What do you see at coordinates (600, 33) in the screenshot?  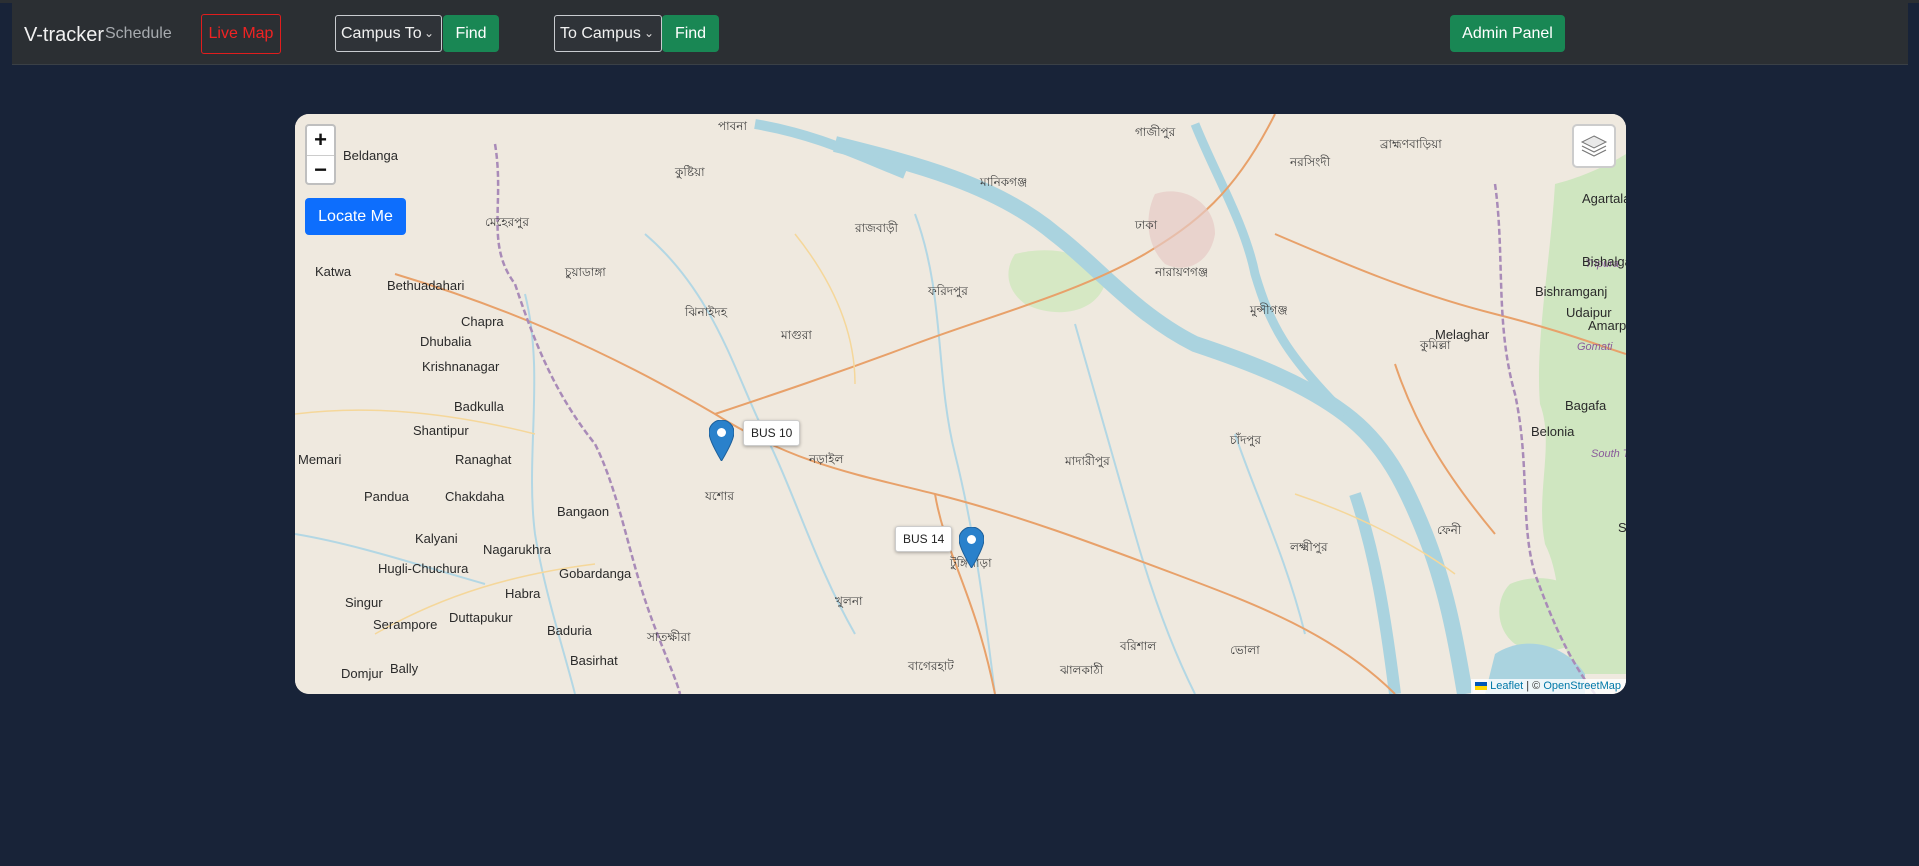 I see `to-campus-select-value: To Campus` at bounding box center [600, 33].